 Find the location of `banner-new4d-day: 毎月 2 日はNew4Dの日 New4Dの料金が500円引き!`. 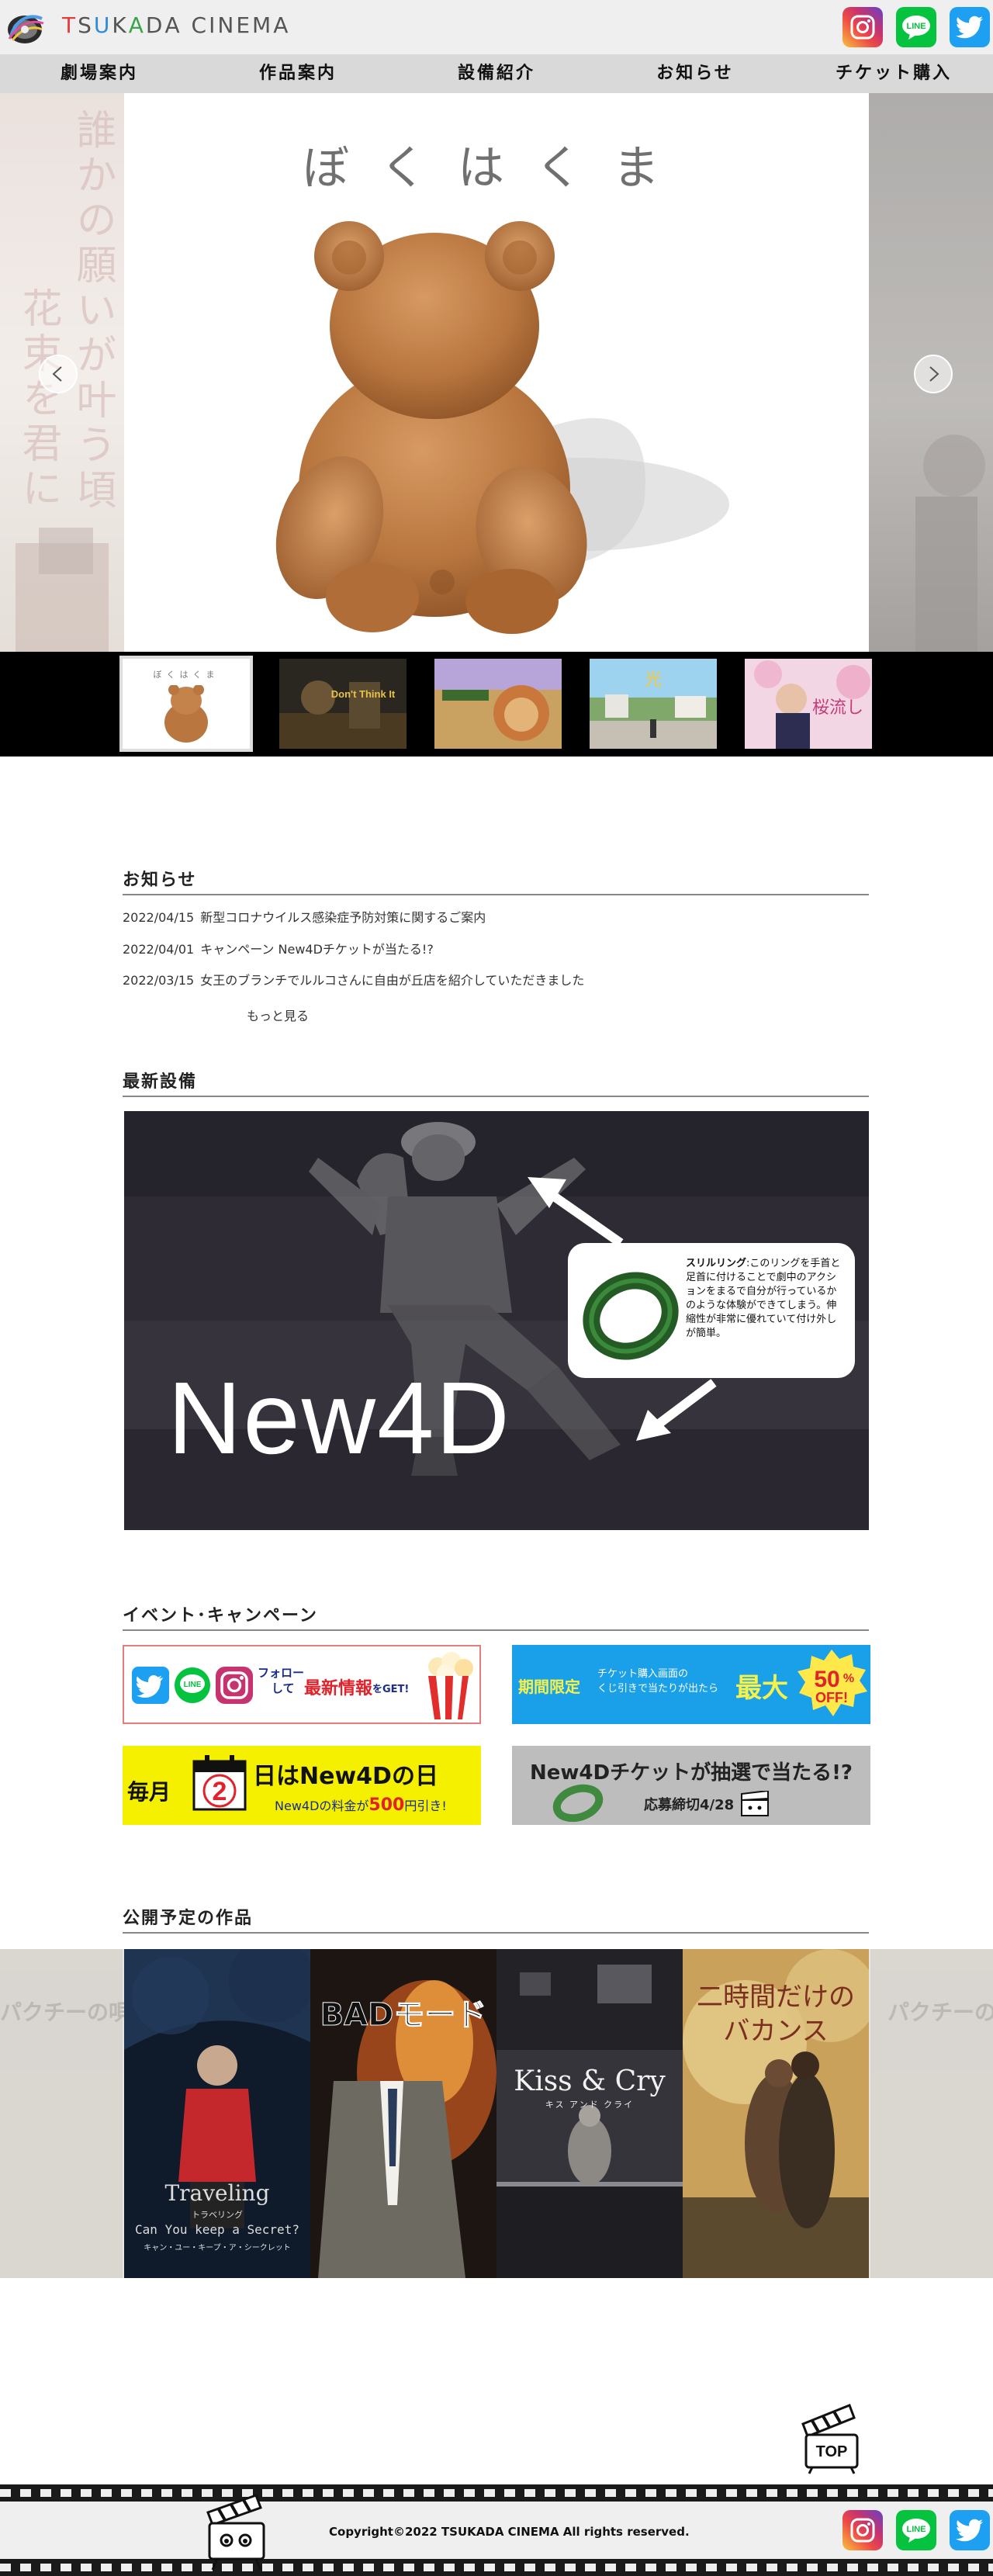

banner-new4d-day: 毎月 2 日はNew4Dの日 New4Dの料金が500円引き! is located at coordinates (302, 1785).